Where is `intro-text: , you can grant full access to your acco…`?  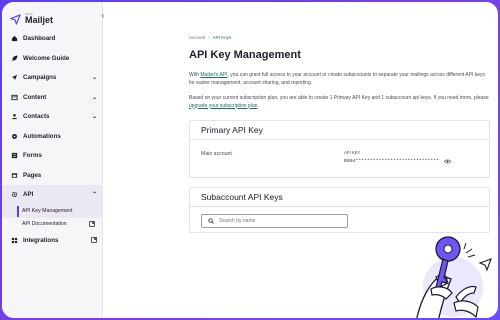
intro-text: , you can grant full access to your acco… is located at coordinates (337, 79).